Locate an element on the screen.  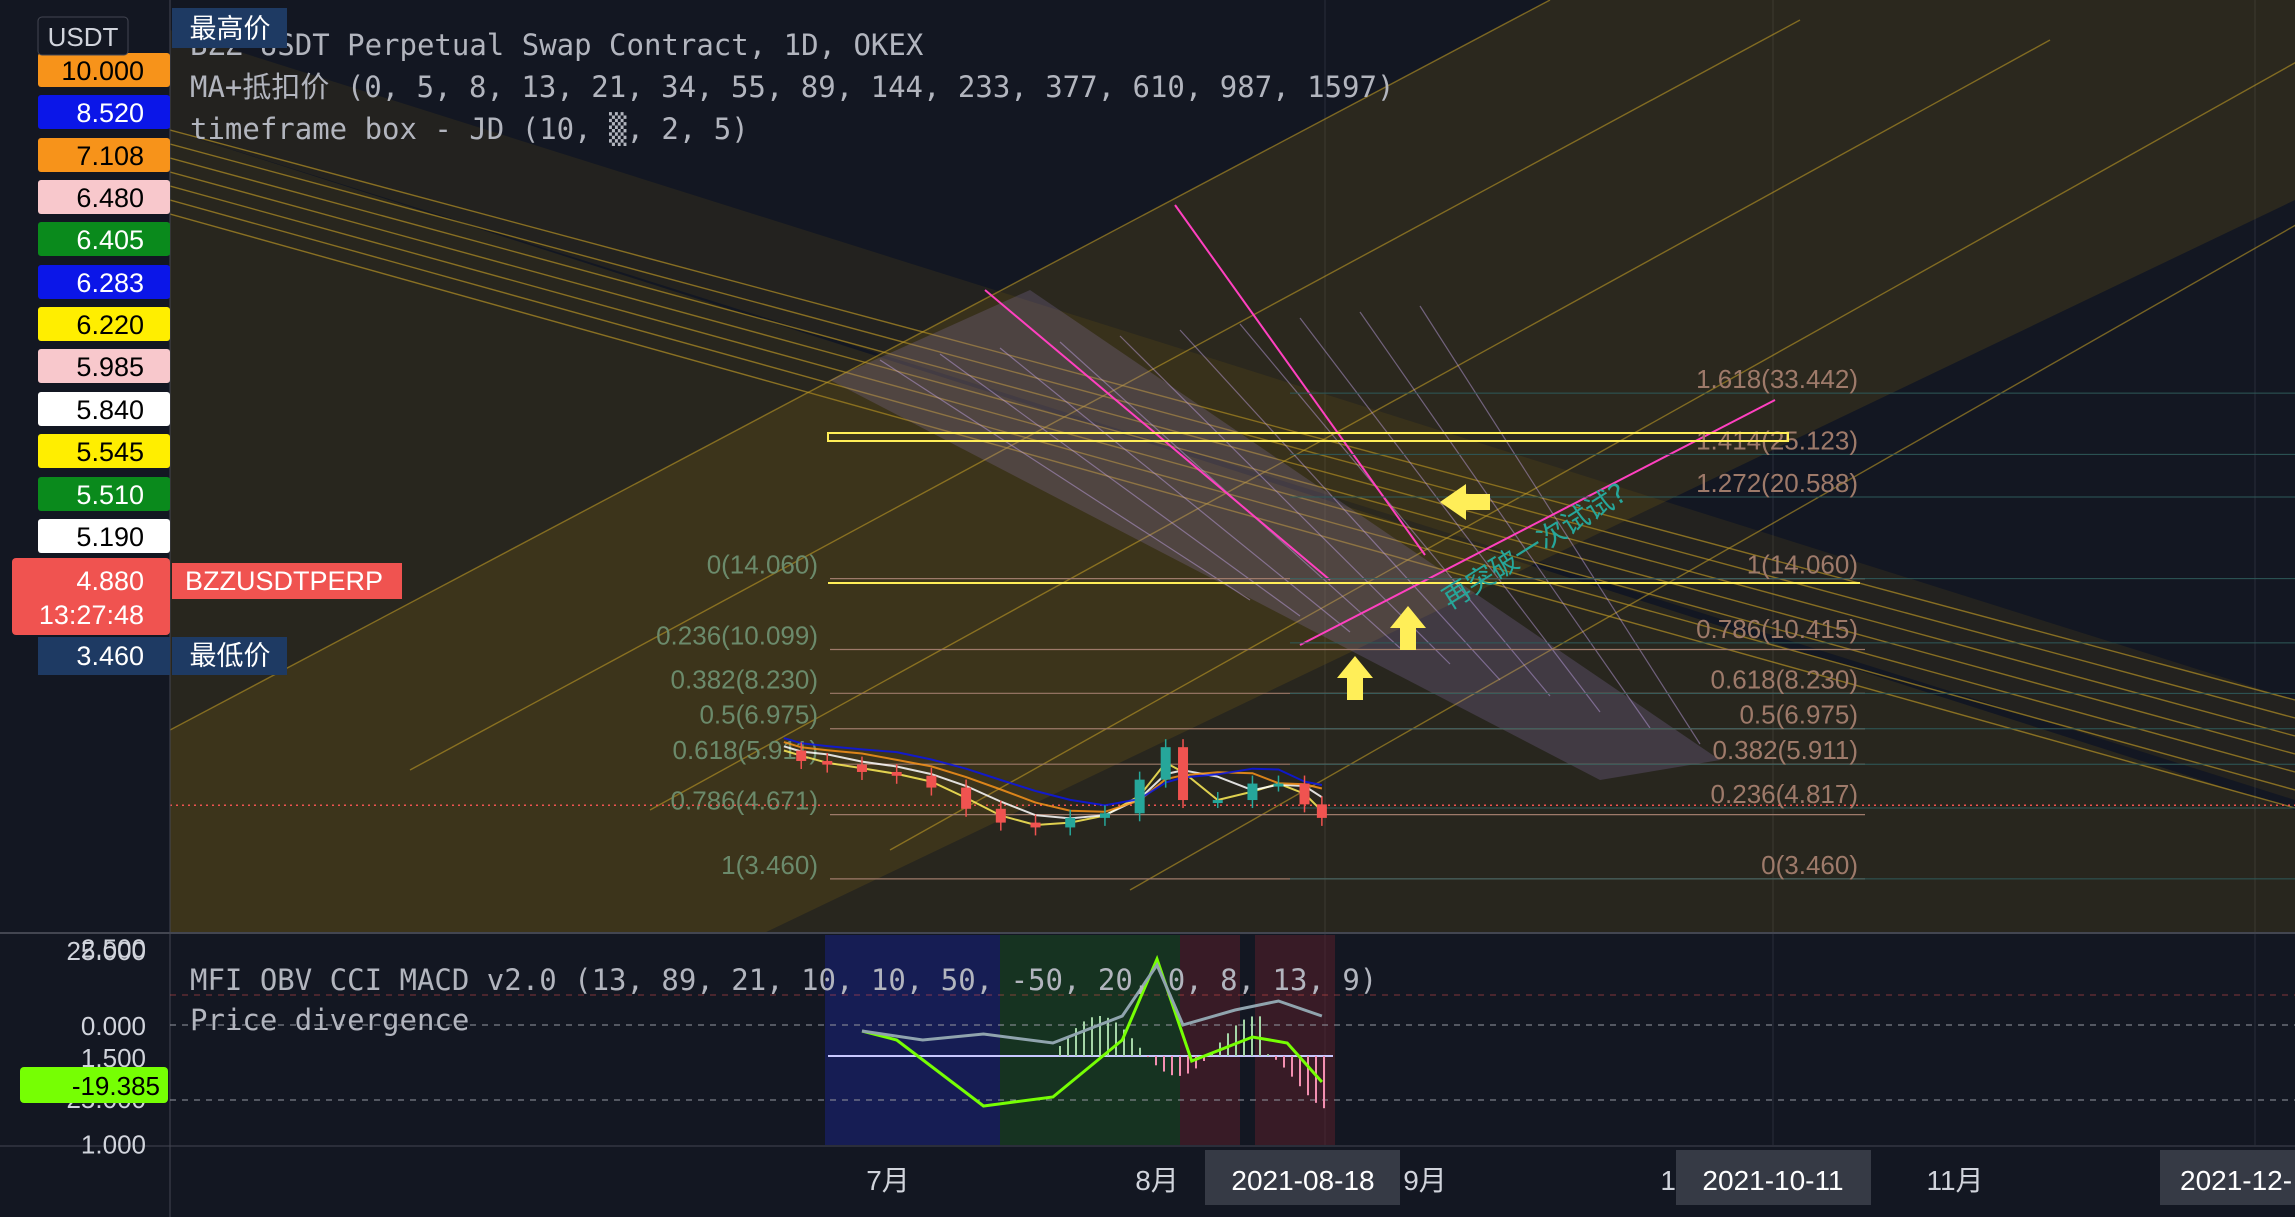
time-label-jul: 7月 is located at coordinates (888, 1180).